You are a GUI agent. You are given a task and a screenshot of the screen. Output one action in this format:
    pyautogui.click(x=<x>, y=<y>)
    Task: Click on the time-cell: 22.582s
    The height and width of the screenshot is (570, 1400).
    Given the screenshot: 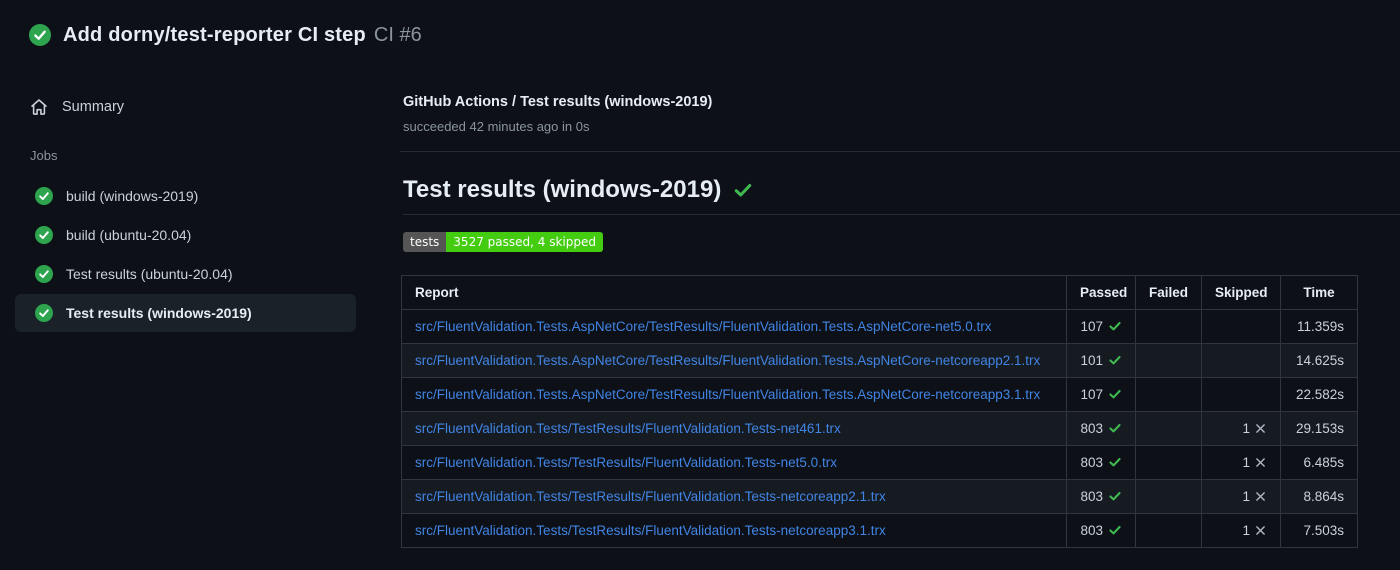 What is the action you would take?
    pyautogui.click(x=1319, y=394)
    